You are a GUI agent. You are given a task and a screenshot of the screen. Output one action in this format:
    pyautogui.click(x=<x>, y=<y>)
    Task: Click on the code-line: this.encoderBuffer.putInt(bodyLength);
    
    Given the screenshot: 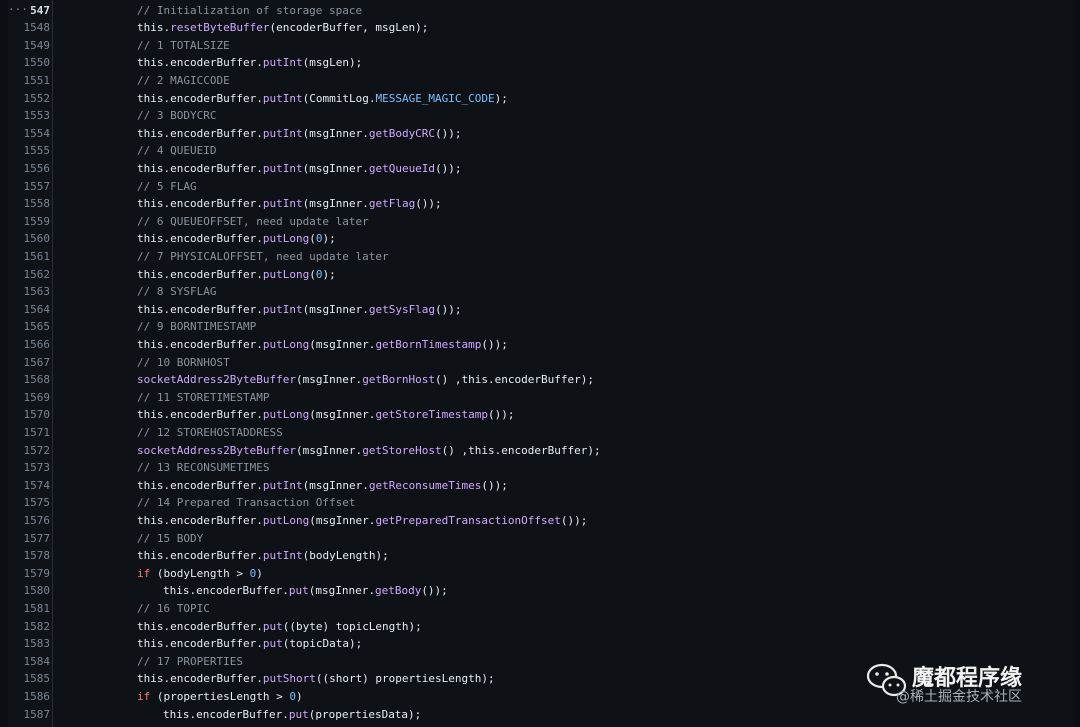 What is the action you would take?
    pyautogui.click(x=263, y=556)
    